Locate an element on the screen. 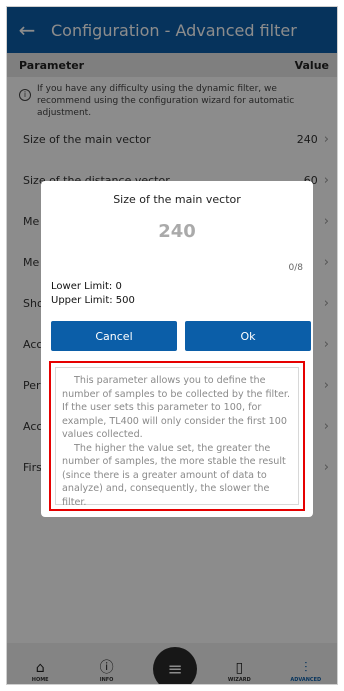  dialog-title: Size of the main vector is located at coordinates (177, 199).